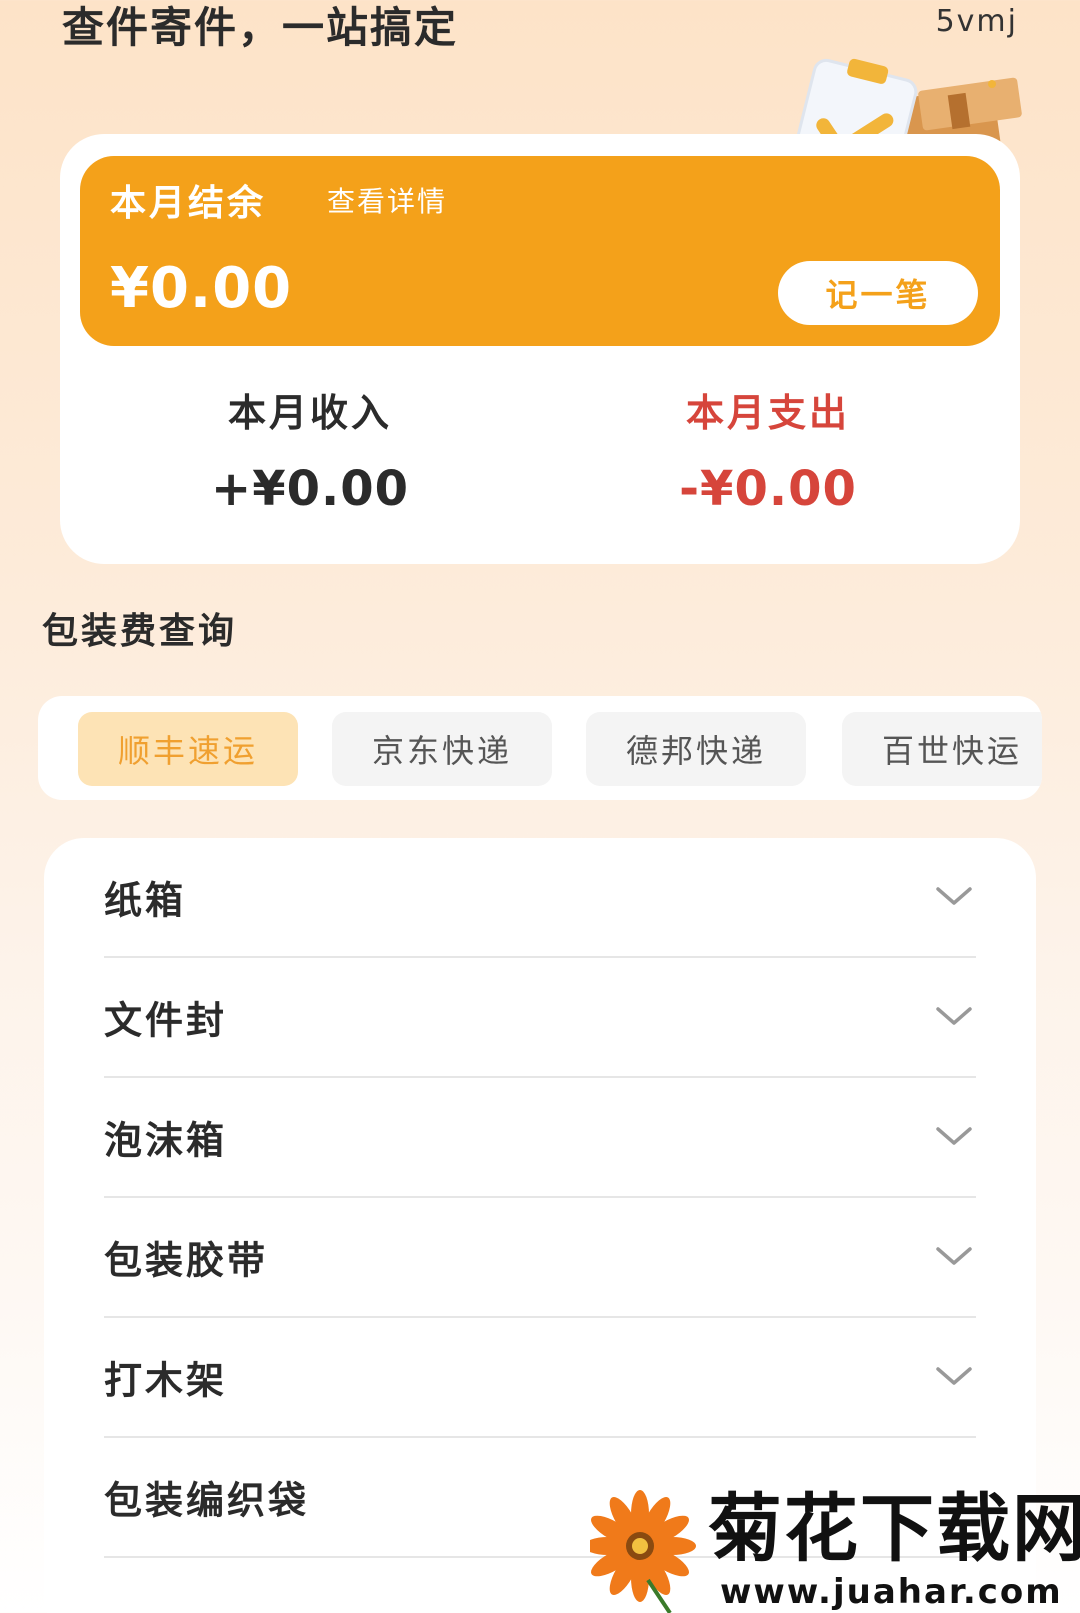 The image size is (1080, 1613). What do you see at coordinates (894, 1529) in the screenshot?
I see `watermark-title: 菊花下载网` at bounding box center [894, 1529].